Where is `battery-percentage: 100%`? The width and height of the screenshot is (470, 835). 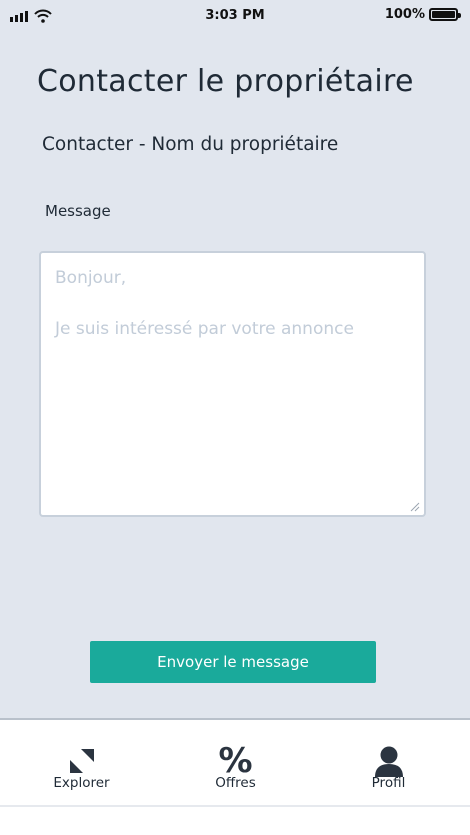
battery-percentage: 100% is located at coordinates (404, 14).